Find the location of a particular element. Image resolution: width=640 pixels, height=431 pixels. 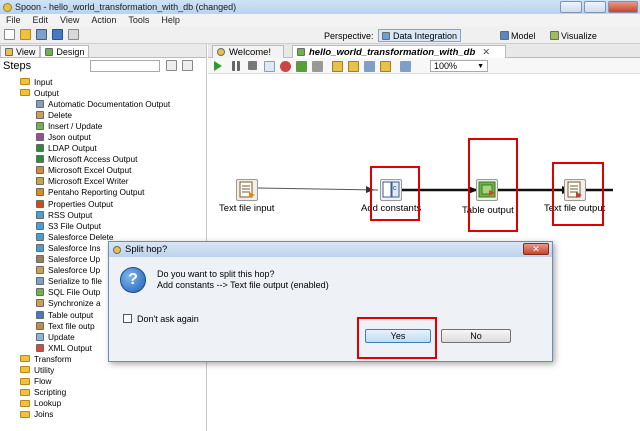

tree-item-label: Properties Output is located at coordinates (81, 203).